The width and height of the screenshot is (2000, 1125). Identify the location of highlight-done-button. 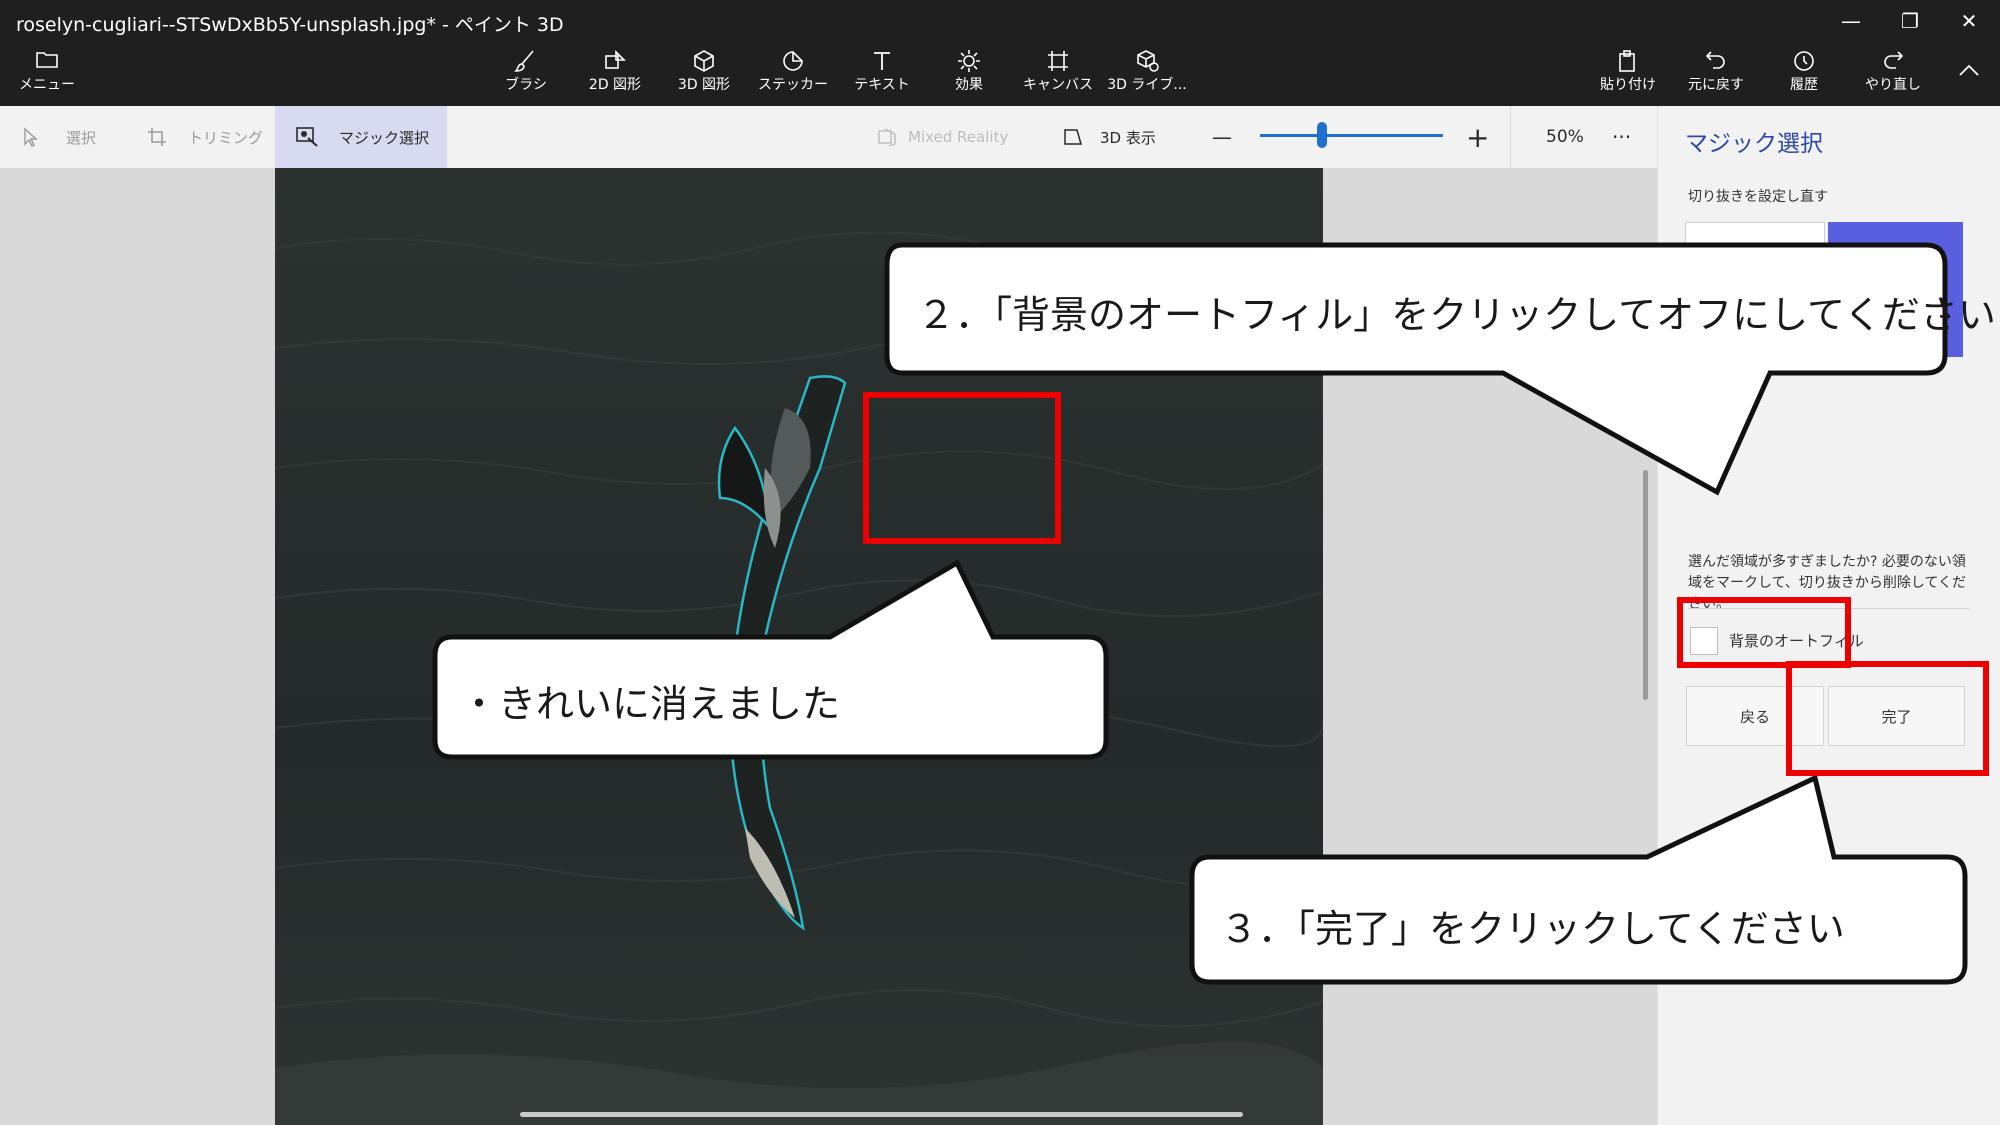
(1887, 718).